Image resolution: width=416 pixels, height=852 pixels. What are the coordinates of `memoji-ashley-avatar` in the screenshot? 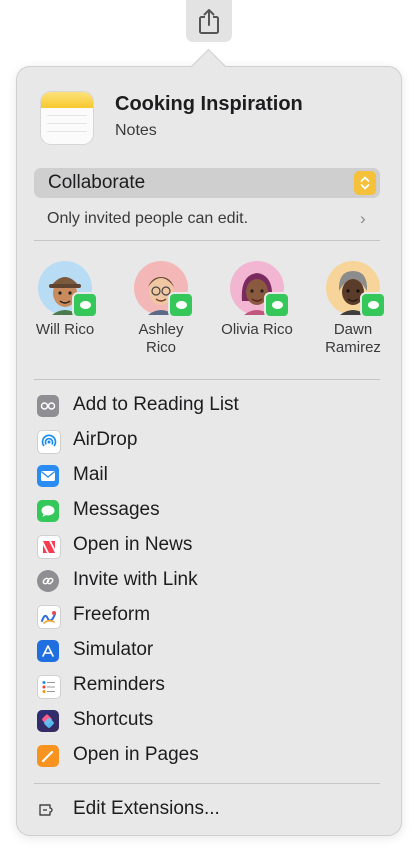 It's located at (164, 289).